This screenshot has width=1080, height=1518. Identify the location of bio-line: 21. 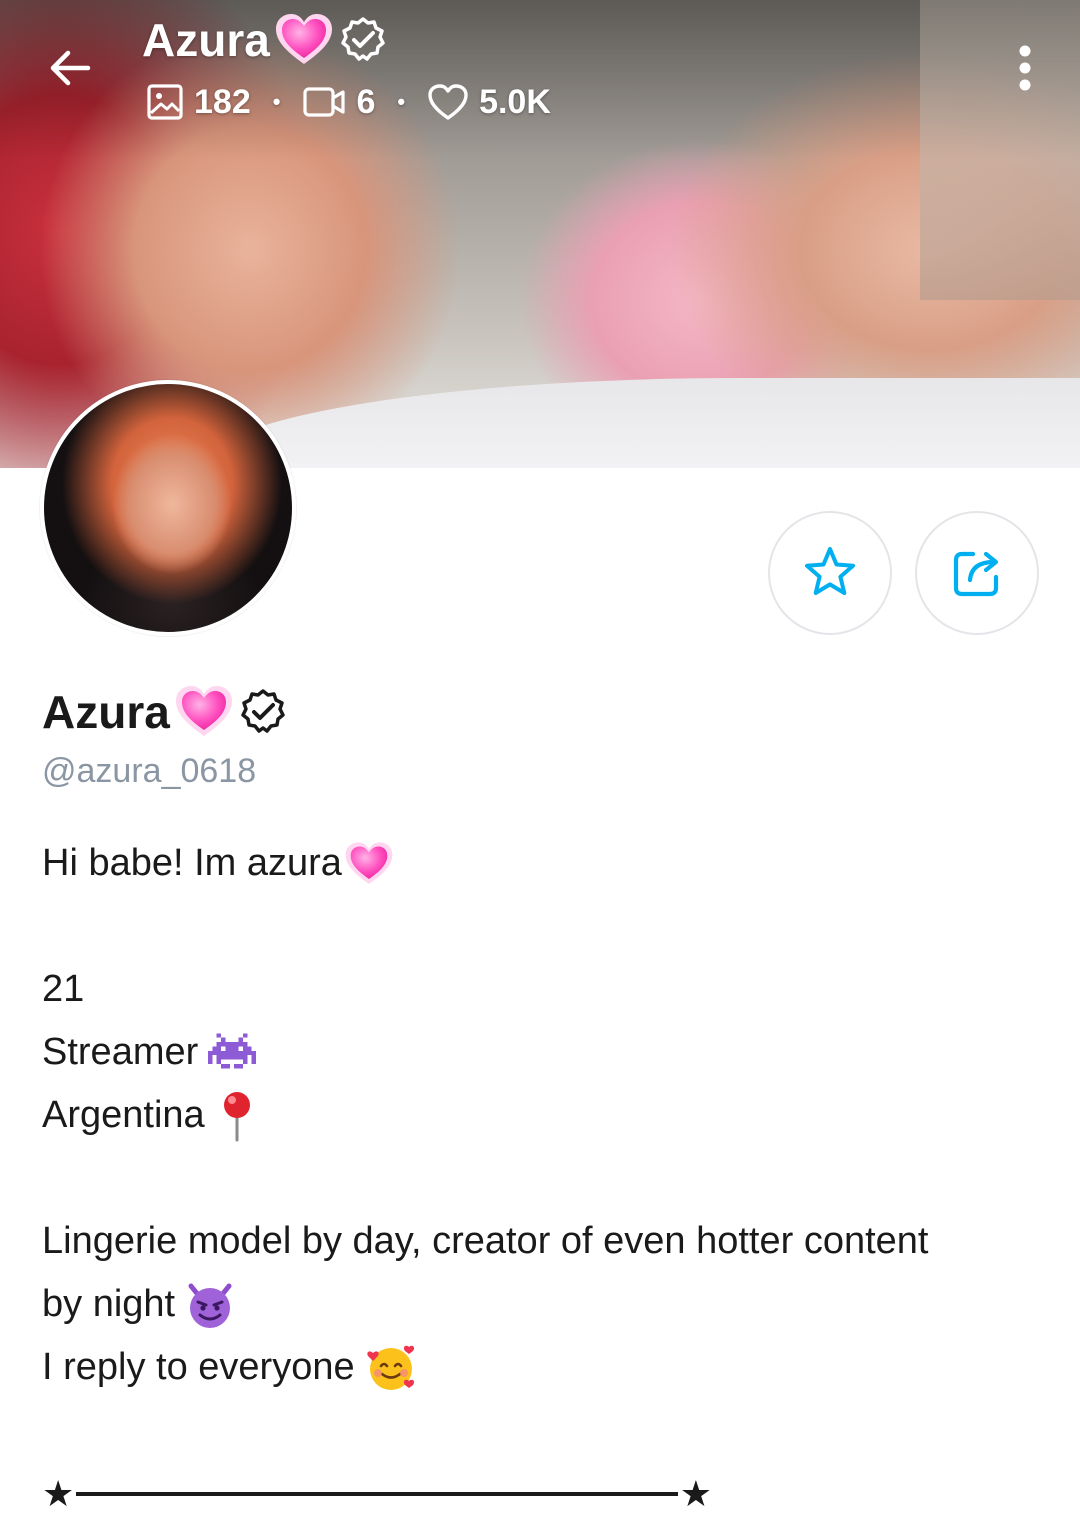
(542, 989).